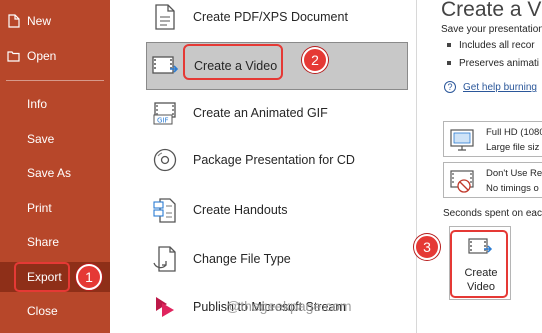  I want to click on seconds-label: Seconds spent on eac, so click(492, 213).